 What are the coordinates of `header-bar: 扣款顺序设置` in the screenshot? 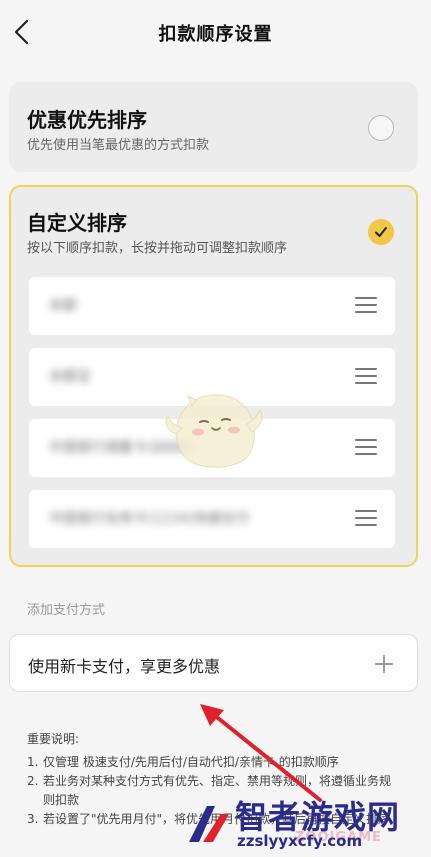 It's located at (215, 33).